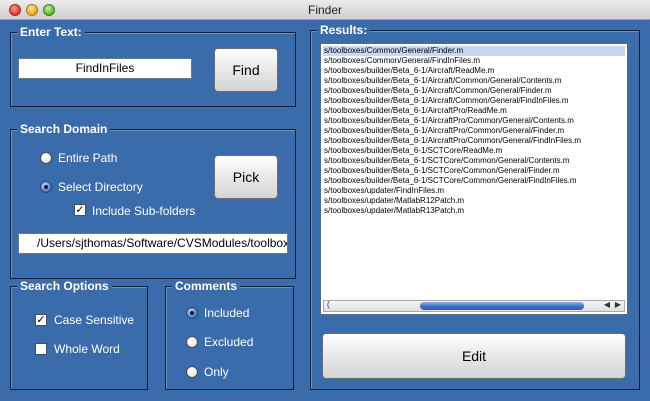 The image size is (650, 401). What do you see at coordinates (51, 32) in the screenshot?
I see `enter-text-title: Enter Text:` at bounding box center [51, 32].